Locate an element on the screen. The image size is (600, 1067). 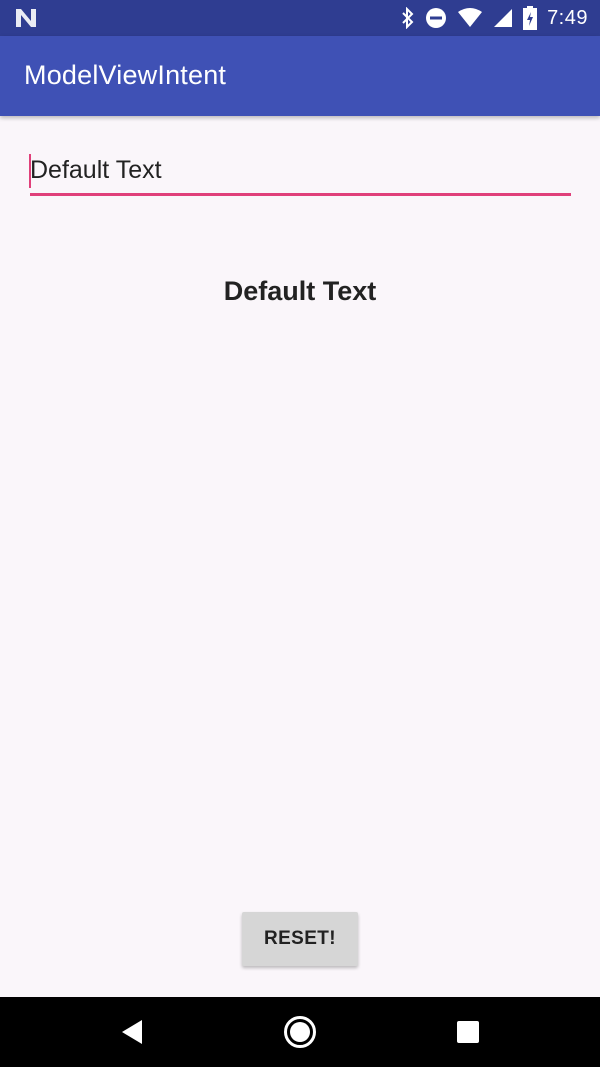
reset-button: RESET! is located at coordinates (300, 939).